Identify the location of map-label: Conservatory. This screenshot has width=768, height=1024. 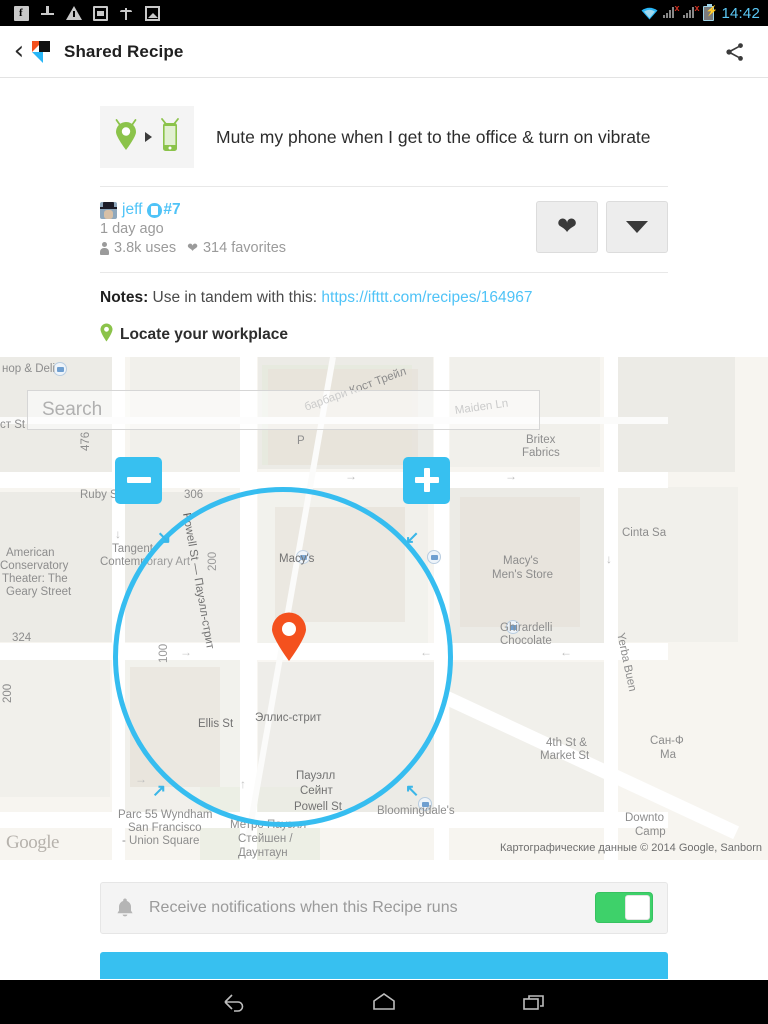
(34, 565).